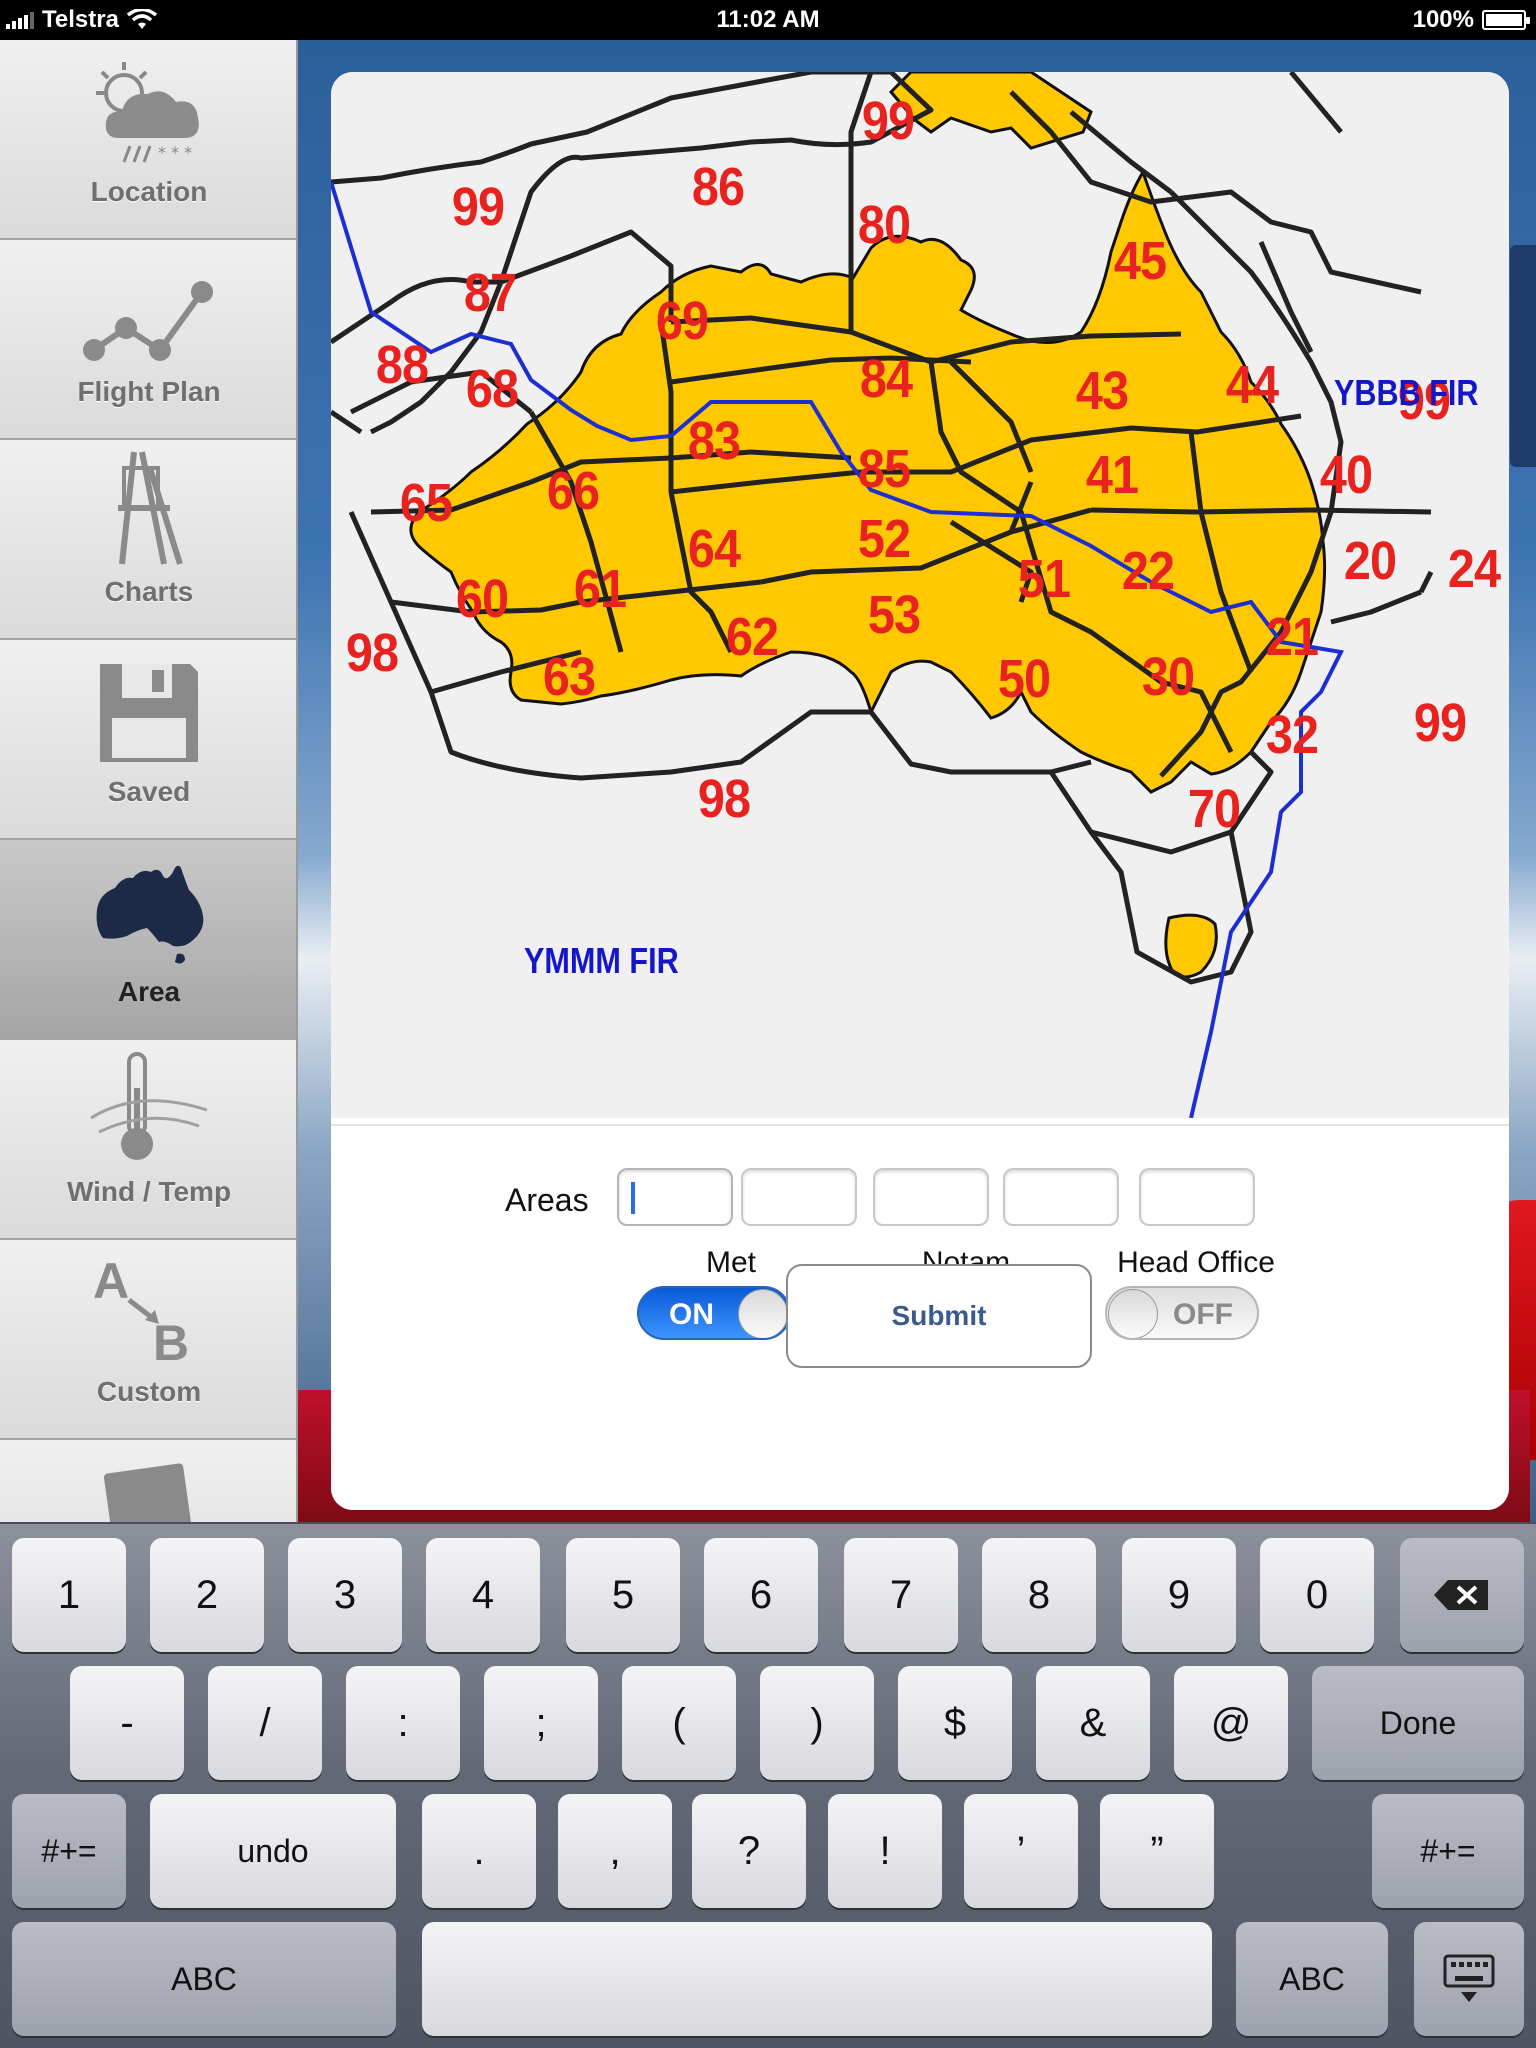 This screenshot has width=1536, height=2048. I want to click on area-number: 66, so click(573, 491).